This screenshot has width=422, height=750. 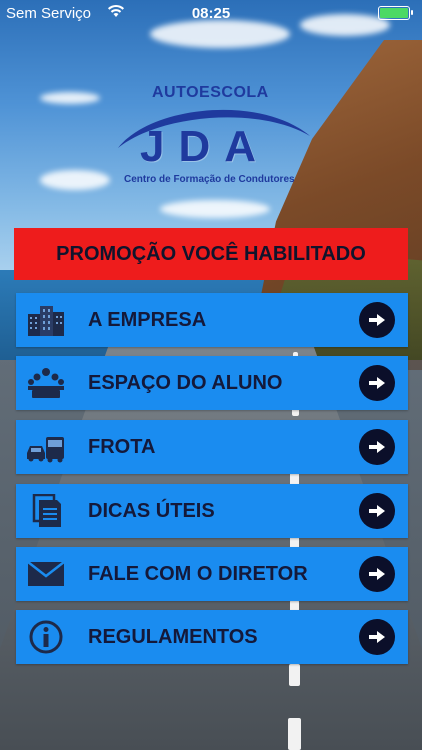 I want to click on status-bar: Sem Serviço 08:25, so click(x=211, y=13).